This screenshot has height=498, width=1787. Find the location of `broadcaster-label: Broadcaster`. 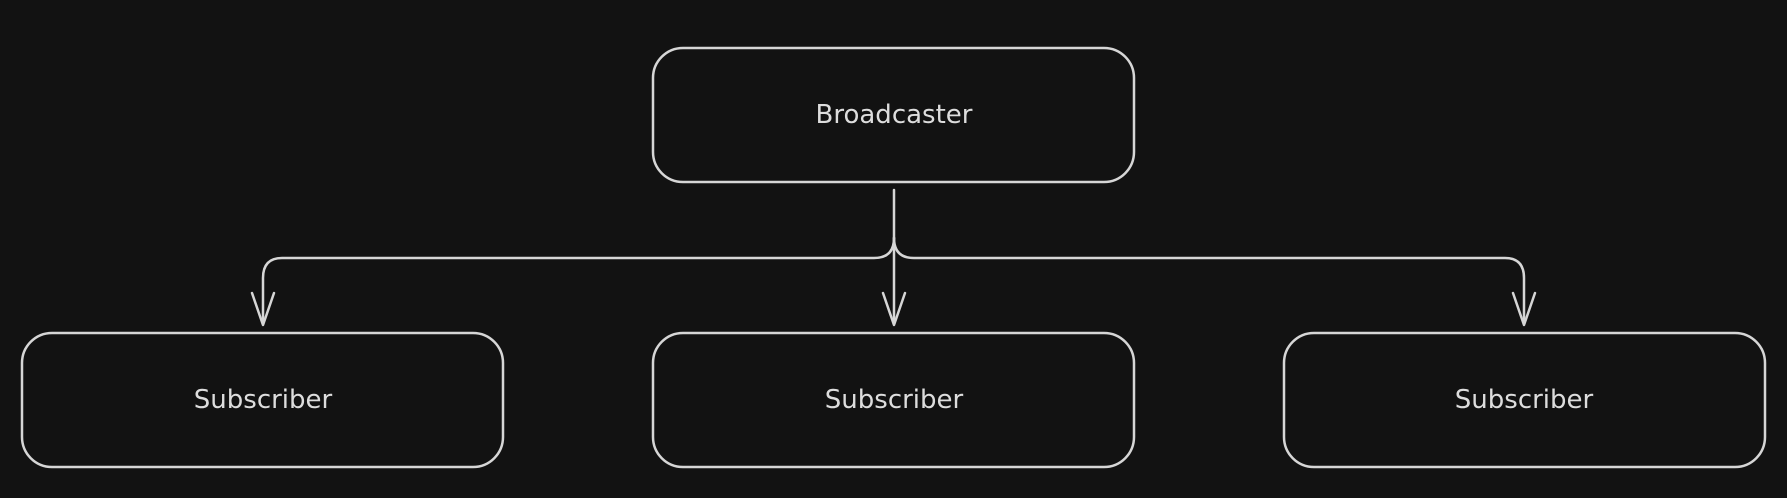

broadcaster-label: Broadcaster is located at coordinates (894, 115).